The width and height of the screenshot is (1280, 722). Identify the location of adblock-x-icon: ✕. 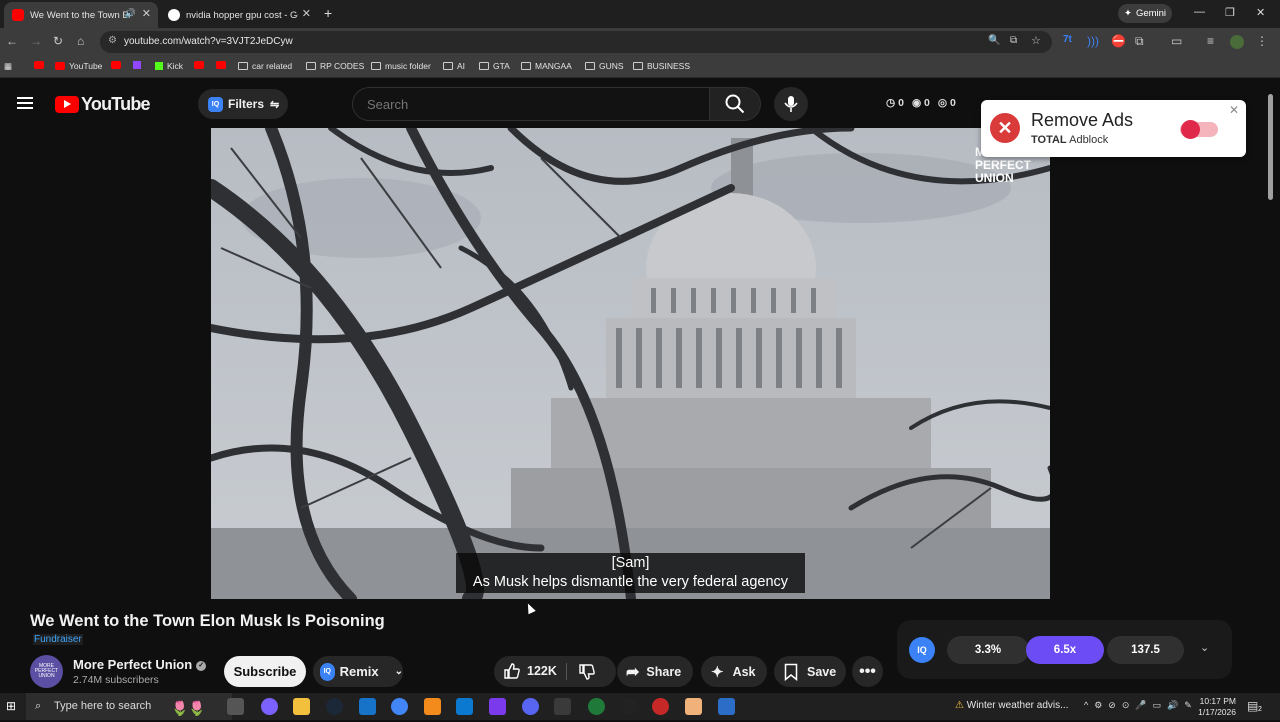
(1005, 128).